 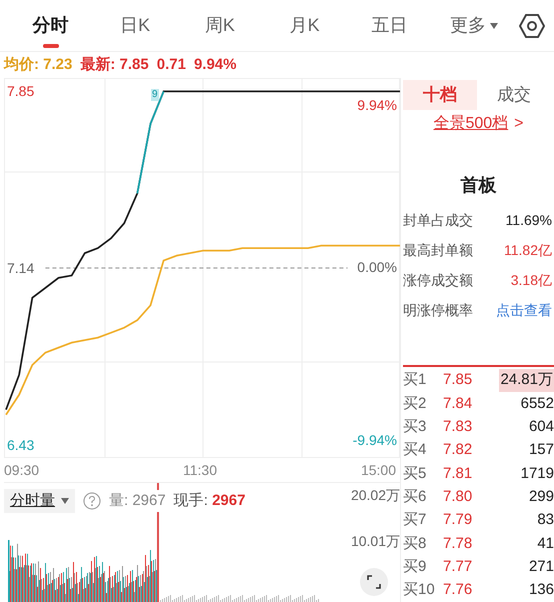 What do you see at coordinates (415, 544) in the screenshot?
I see `bid-label: 买8` at bounding box center [415, 544].